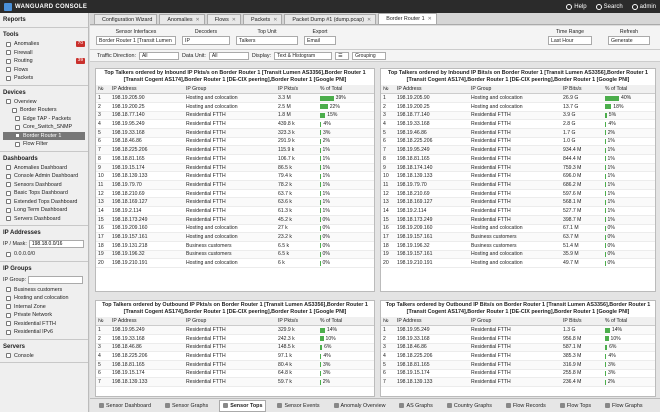 The width and height of the screenshot is (660, 412). Describe the element at coordinates (518, 356) in the screenshot. I see `table-row: 4 198.18.225.206 Residential FTTH 385.3 M 4%` at that location.